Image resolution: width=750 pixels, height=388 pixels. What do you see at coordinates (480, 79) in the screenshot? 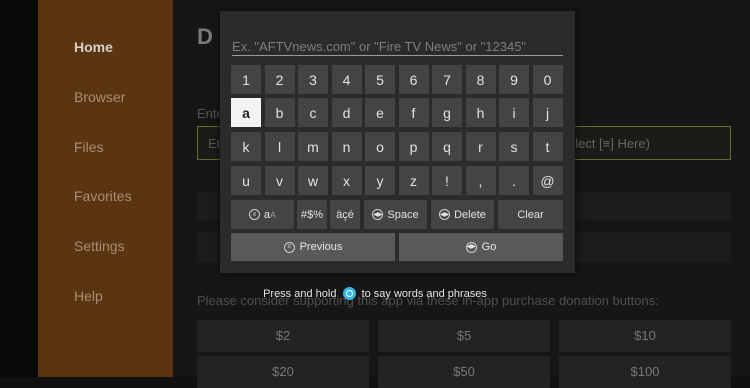
I see `key-8: 8` at bounding box center [480, 79].